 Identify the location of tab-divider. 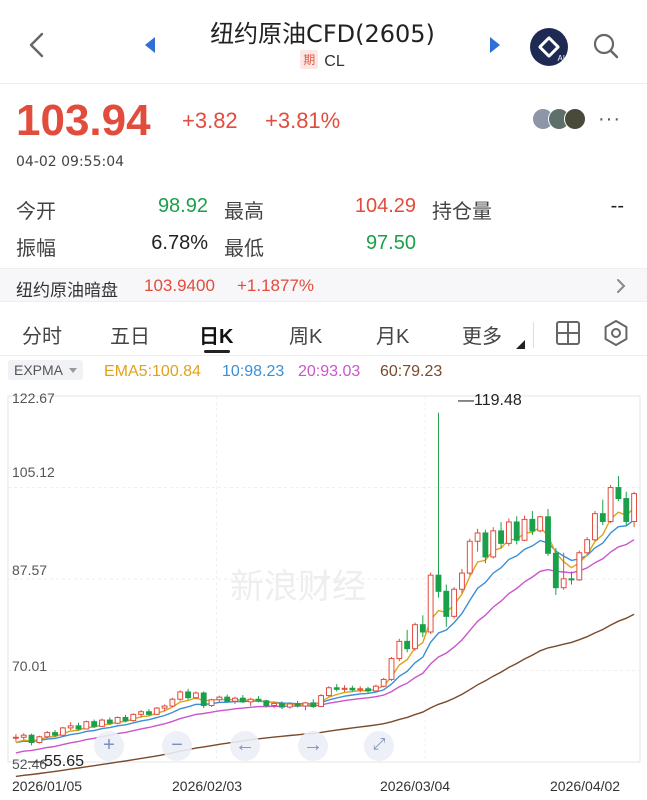
(533, 335).